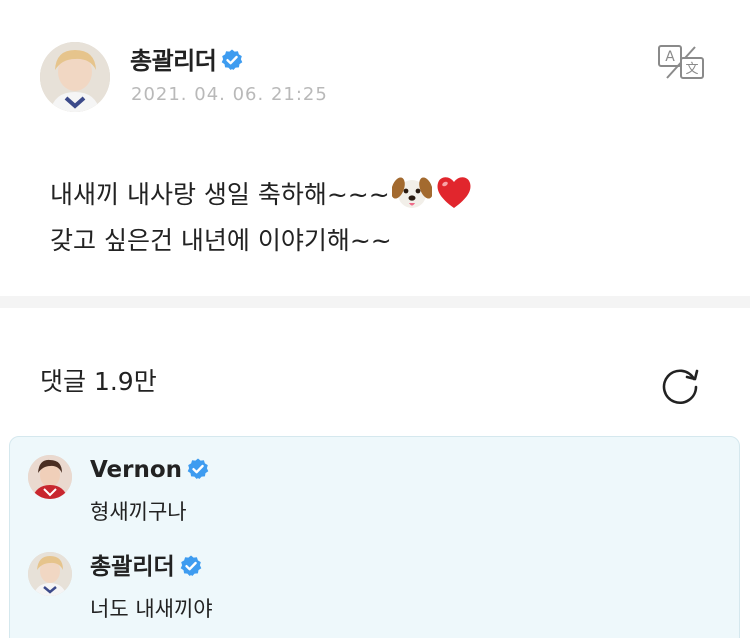  Describe the element at coordinates (138, 512) in the screenshot. I see `comment-text: 형새끼구나` at that location.